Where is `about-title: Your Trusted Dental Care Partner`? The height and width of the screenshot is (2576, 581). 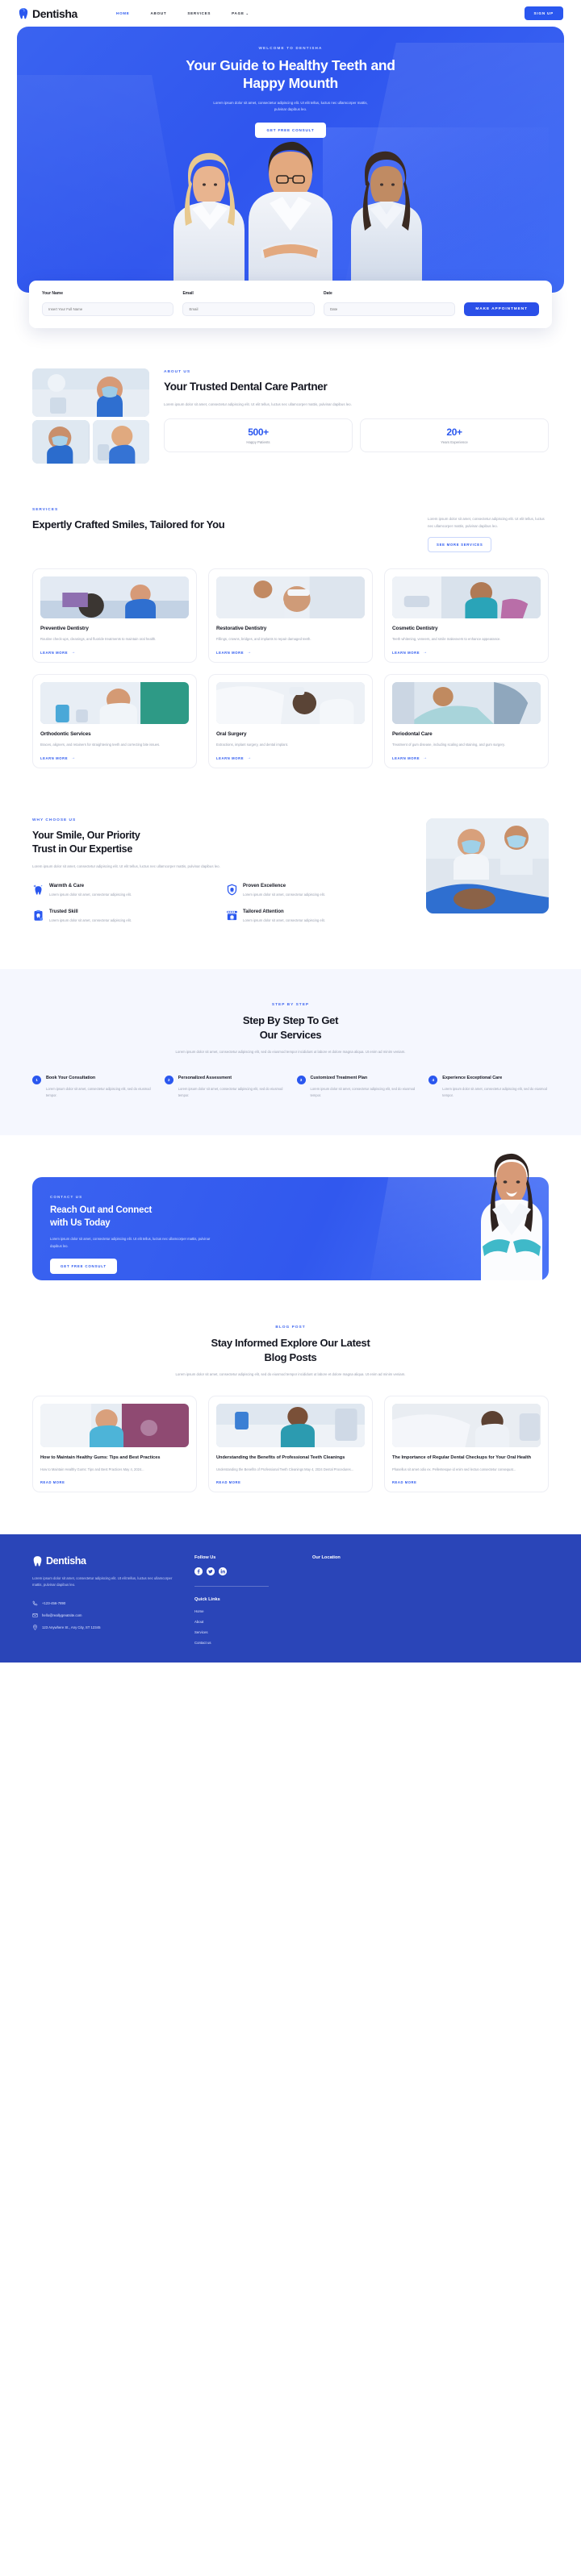
about-title: Your Trusted Dental Care Partner is located at coordinates (246, 387).